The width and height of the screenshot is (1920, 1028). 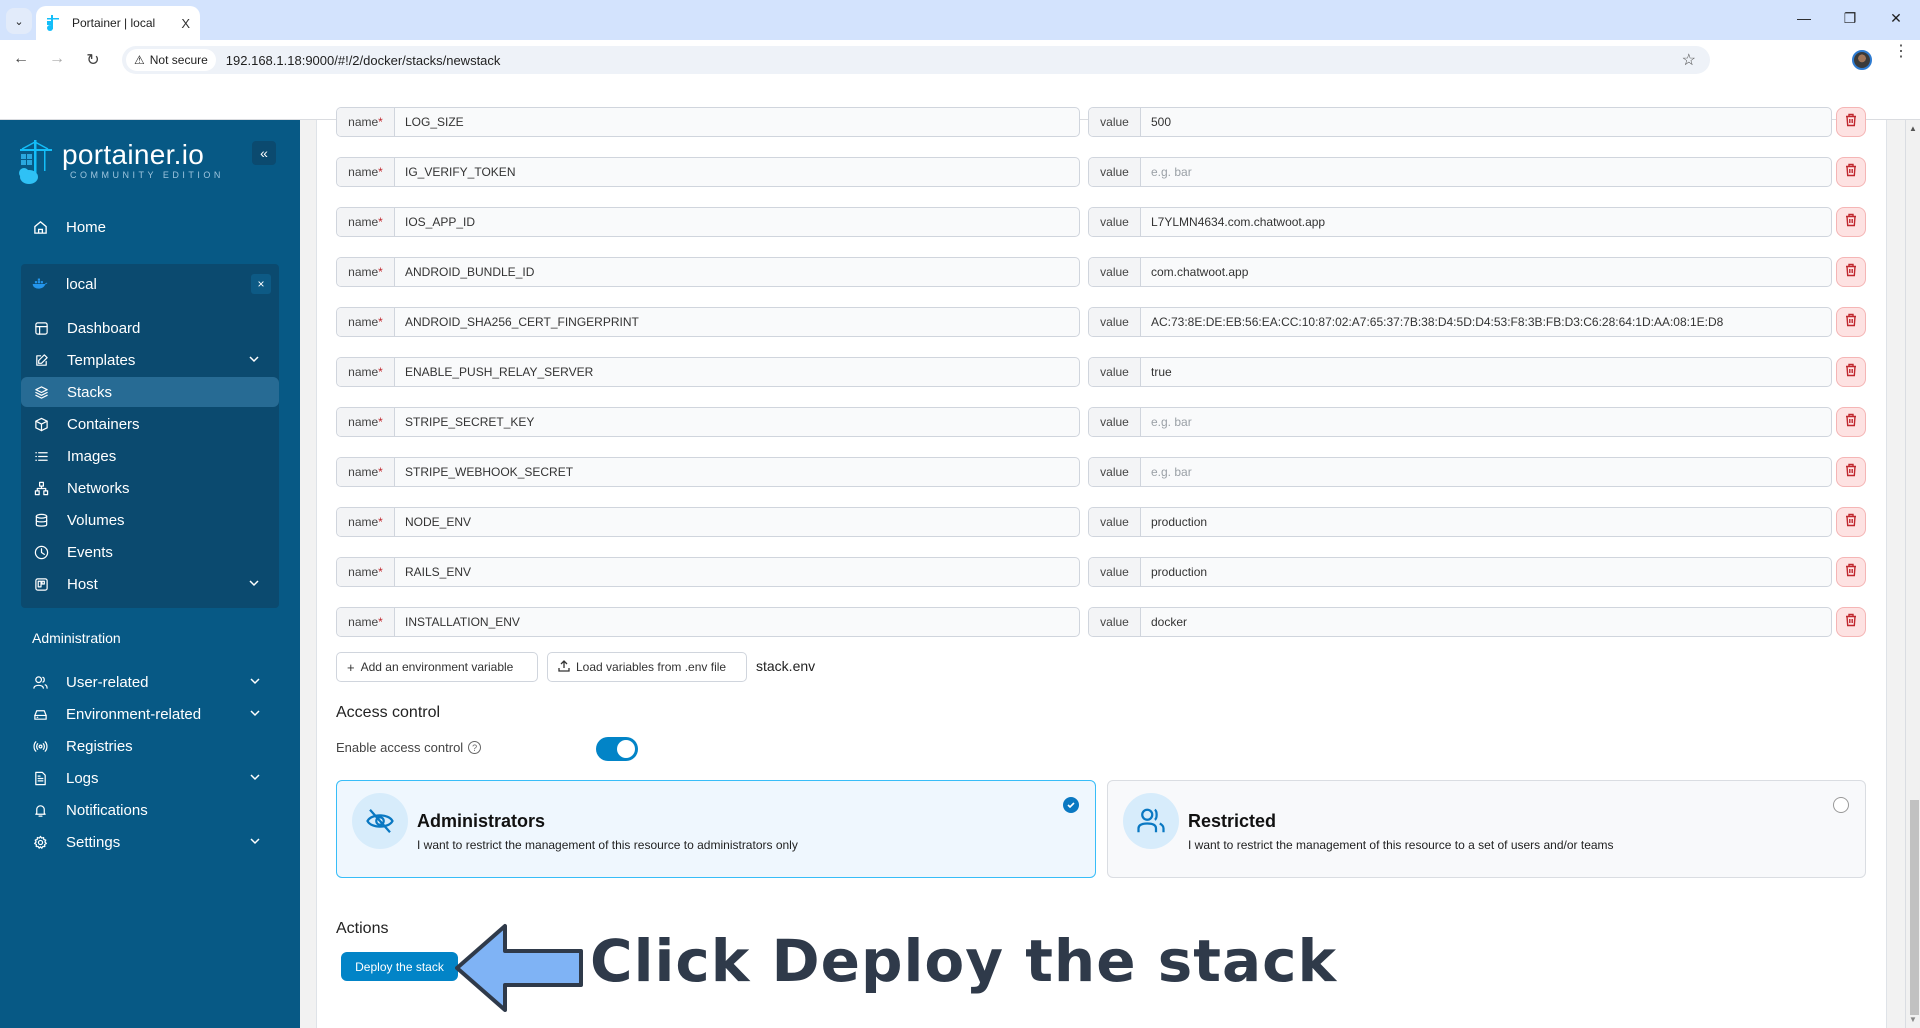 What do you see at coordinates (437, 667) in the screenshot?
I see `add-env-variable-button: + Add an environment variable` at bounding box center [437, 667].